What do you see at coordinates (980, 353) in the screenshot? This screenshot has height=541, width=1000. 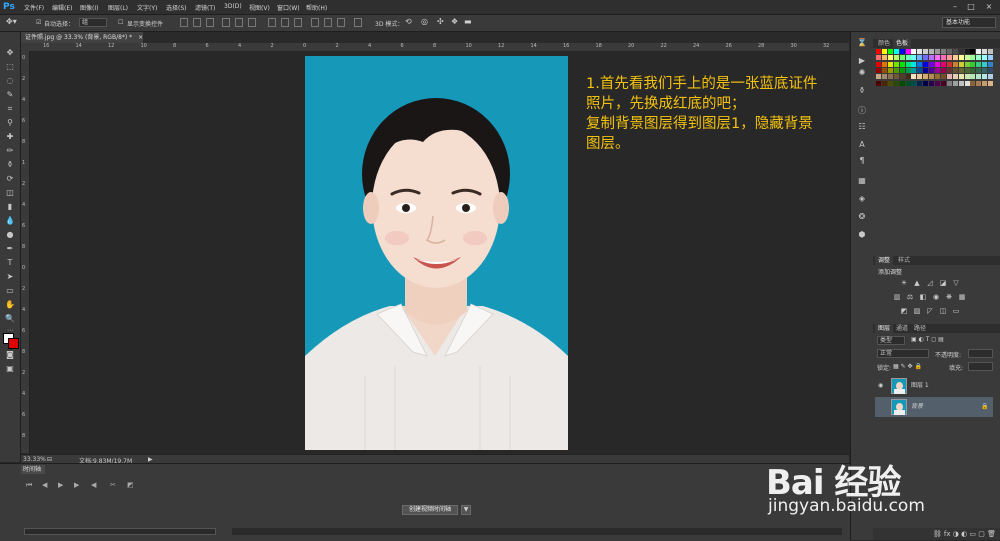 I see `opacity-input` at bounding box center [980, 353].